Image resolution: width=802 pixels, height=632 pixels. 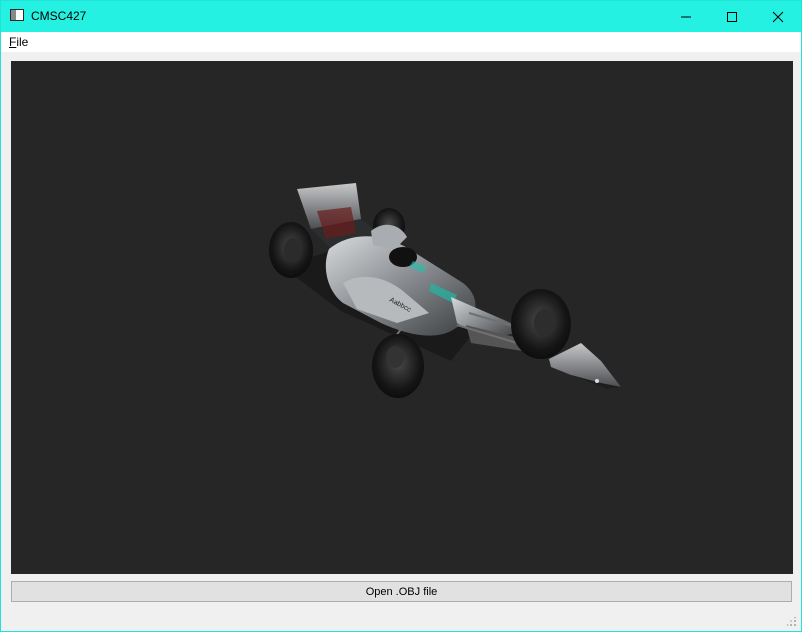 I want to click on open-obj-file-button: Open .OBJ file, so click(x=401, y=591).